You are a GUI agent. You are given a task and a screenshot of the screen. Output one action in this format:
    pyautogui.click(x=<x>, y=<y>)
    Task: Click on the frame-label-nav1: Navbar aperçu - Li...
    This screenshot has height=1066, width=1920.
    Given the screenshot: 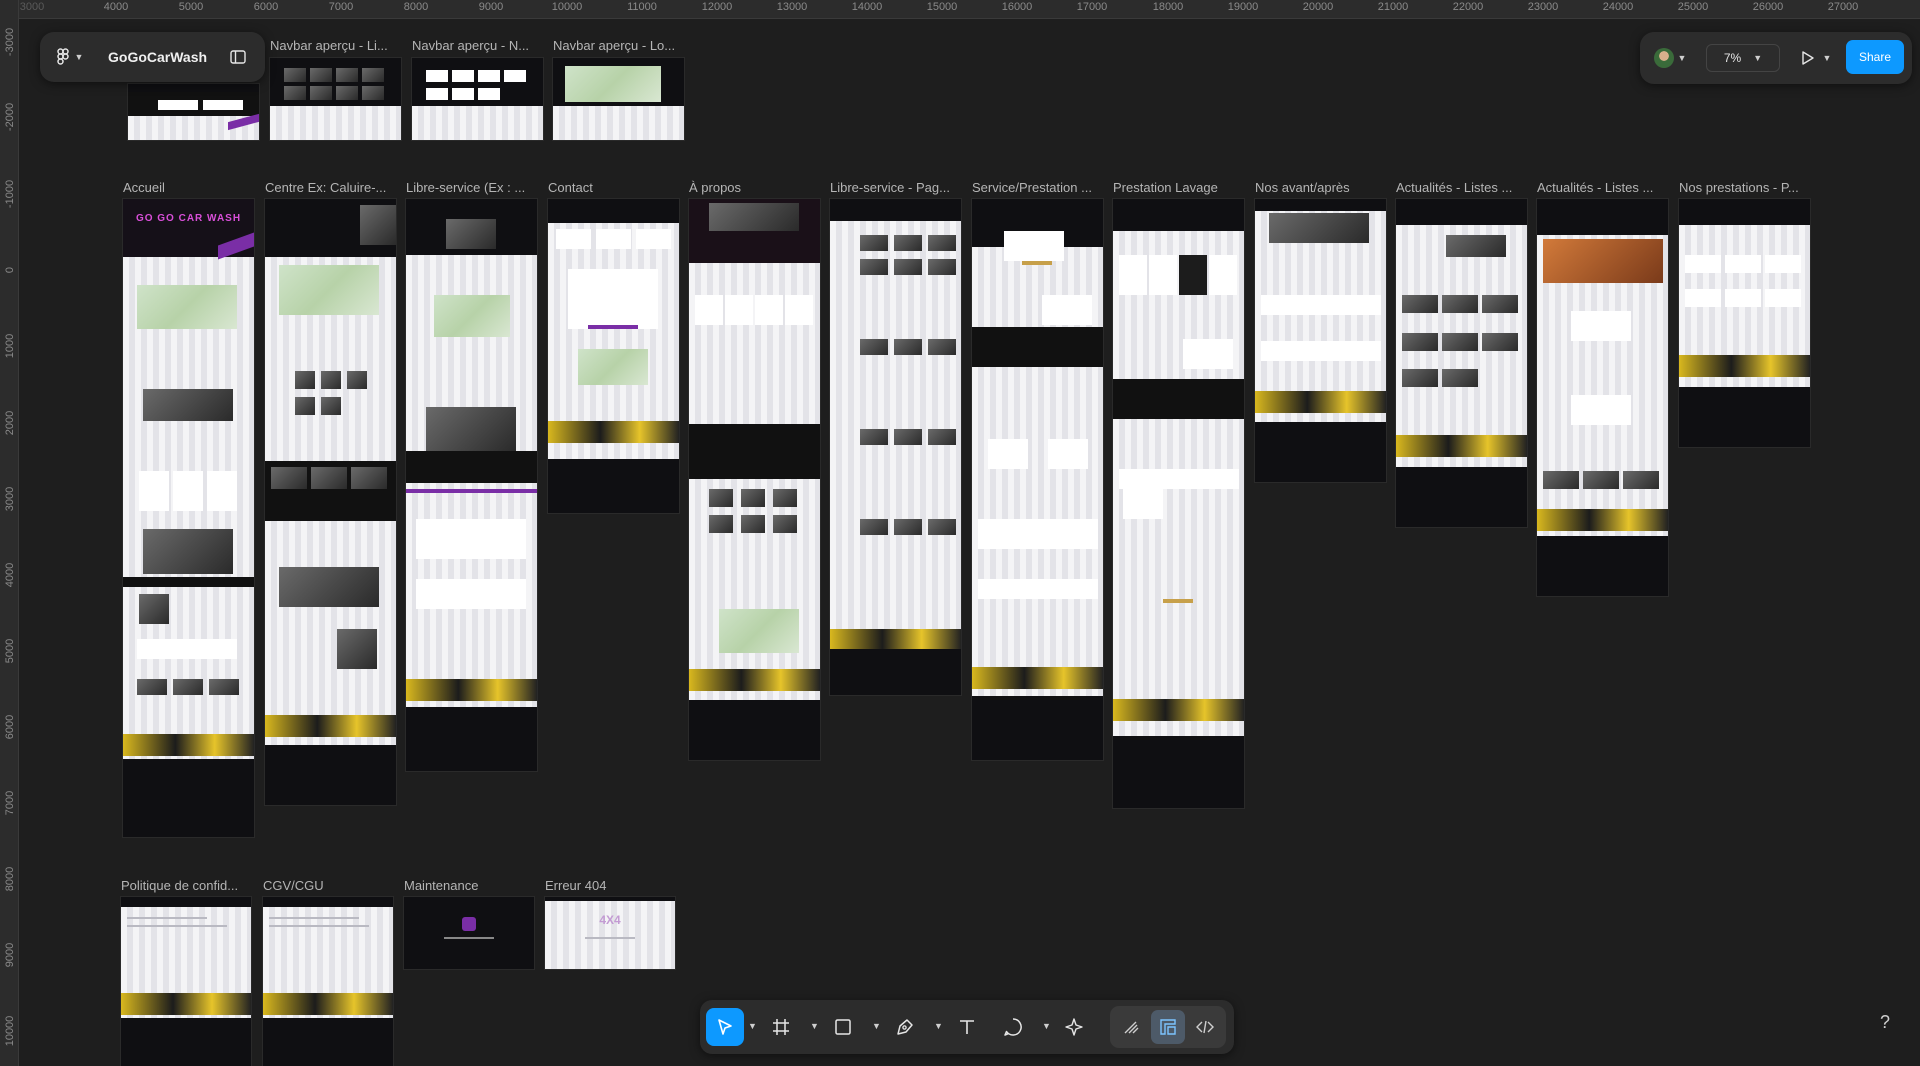 What is the action you would take?
    pyautogui.click(x=340, y=45)
    